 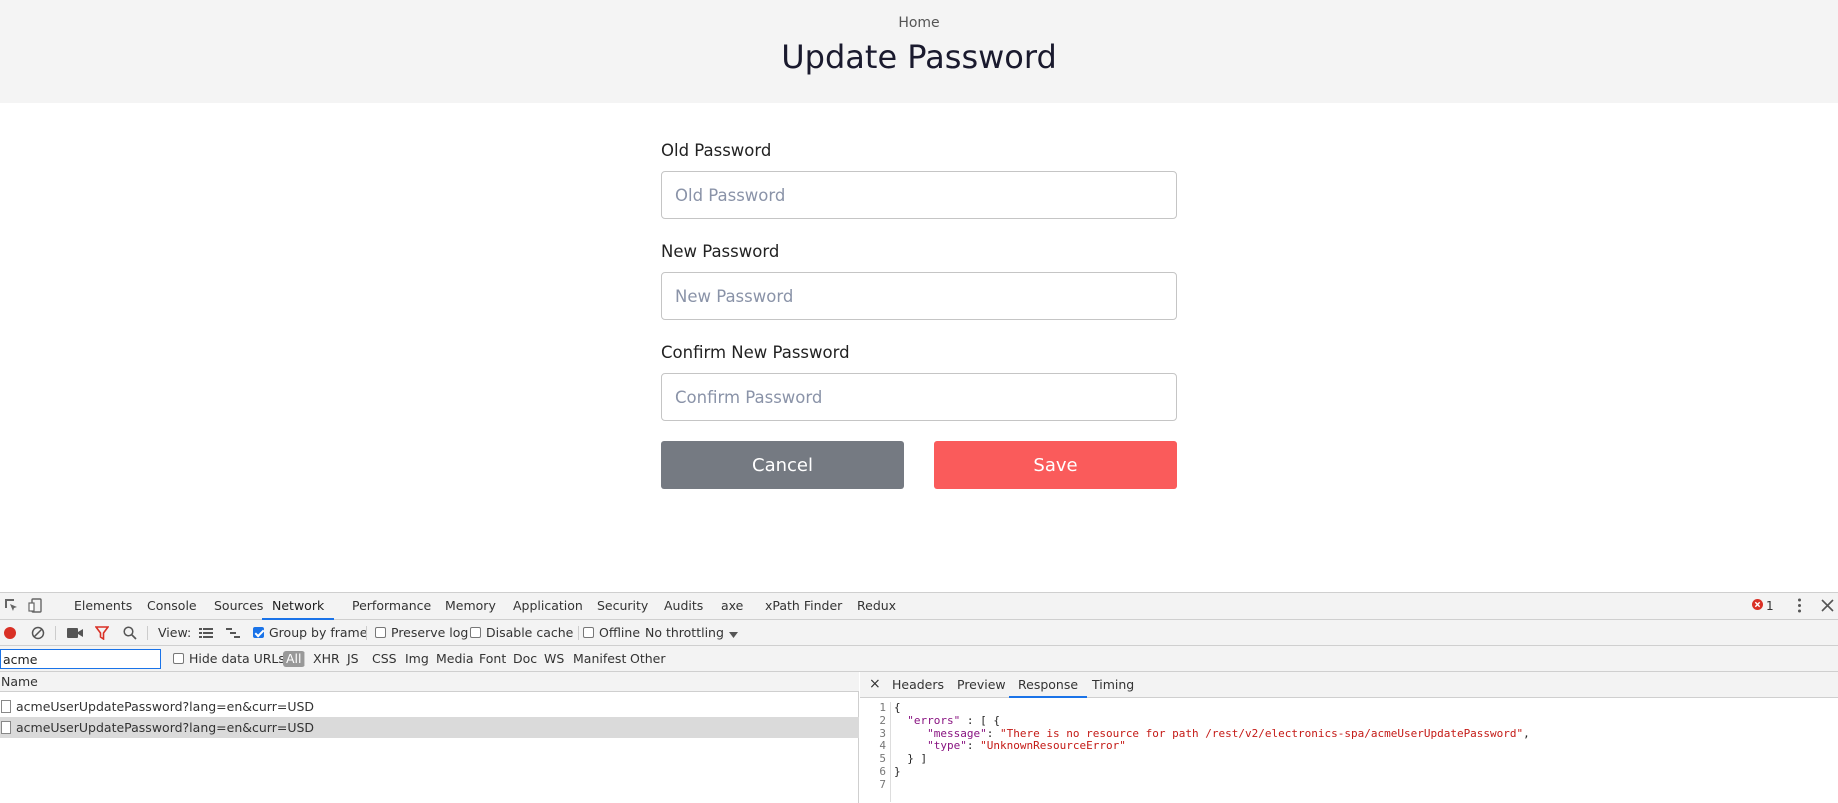 What do you see at coordinates (429, 682) in the screenshot?
I see `column-header-name: Name` at bounding box center [429, 682].